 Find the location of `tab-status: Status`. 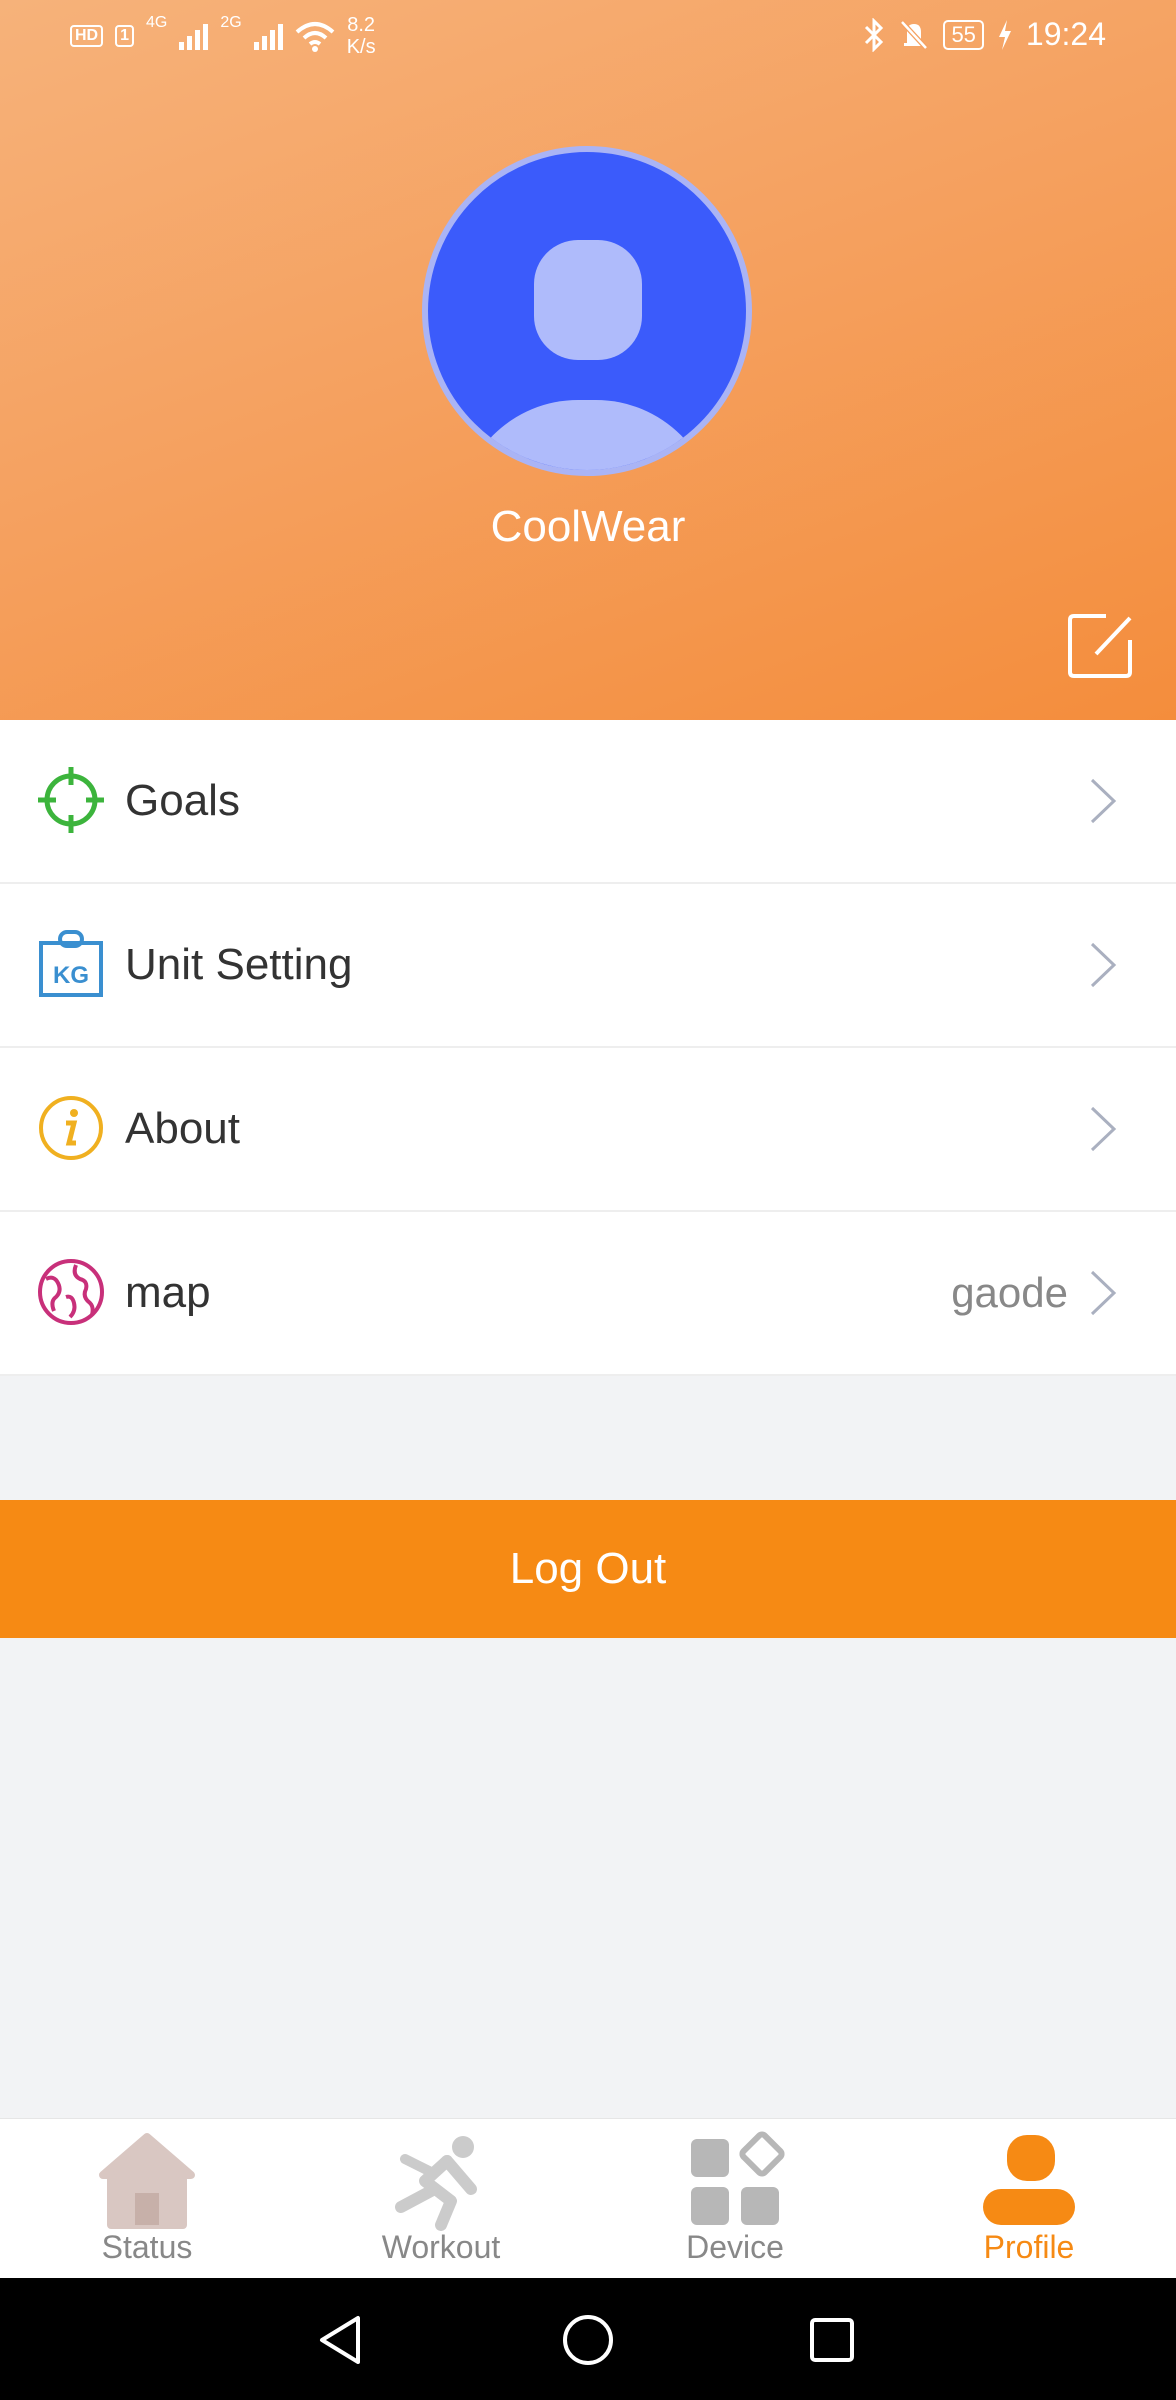

tab-status: Status is located at coordinates (147, 2199).